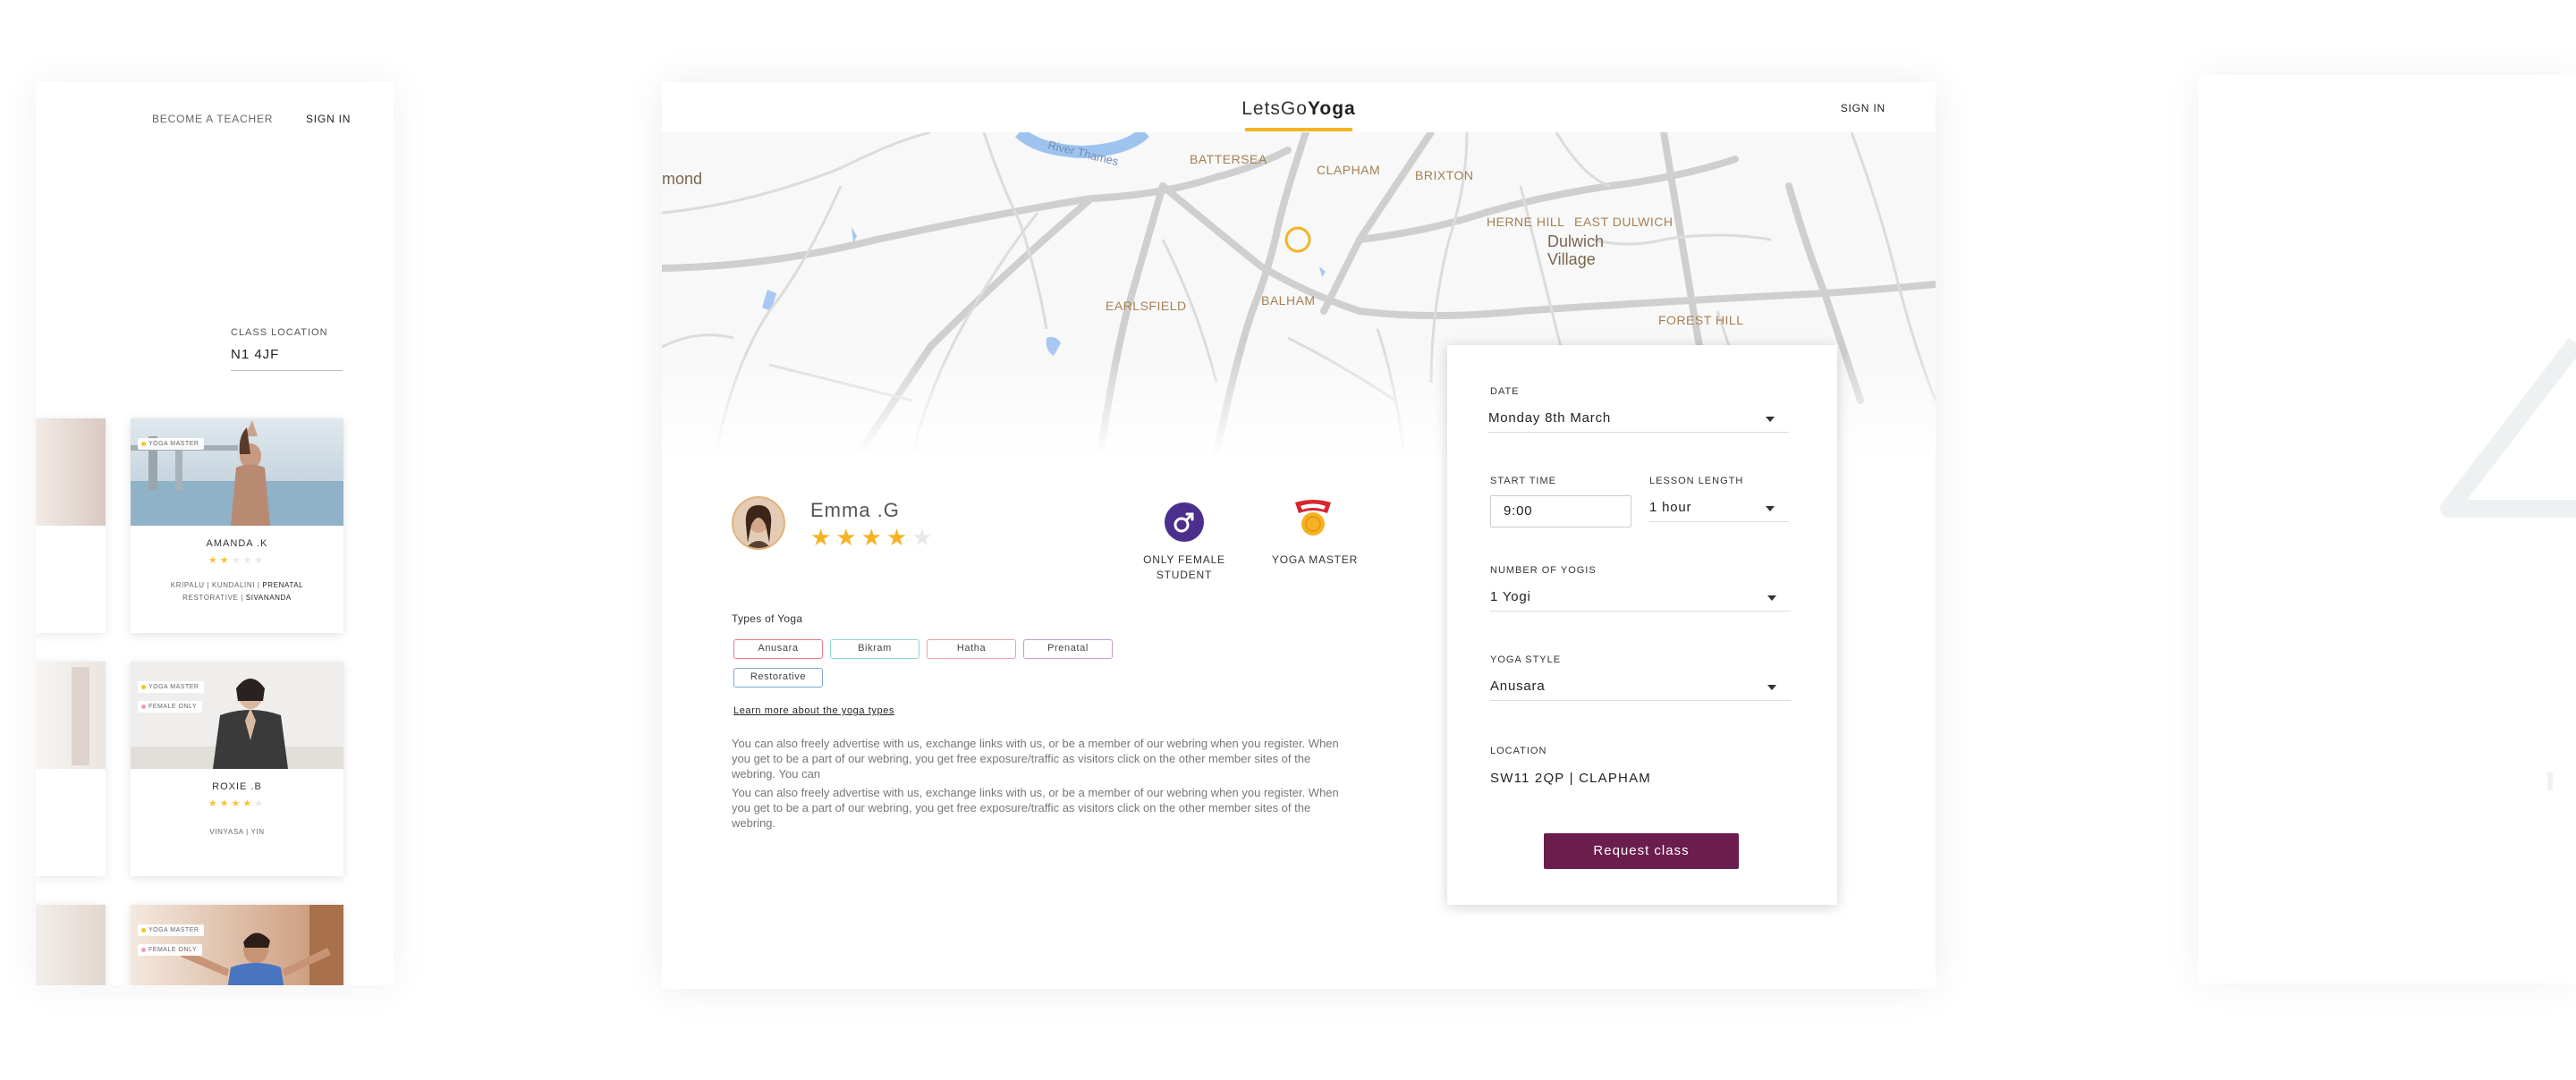 Image resolution: width=2576 pixels, height=1080 pixels. I want to click on teacher-name: AMANDA .K, so click(237, 543).